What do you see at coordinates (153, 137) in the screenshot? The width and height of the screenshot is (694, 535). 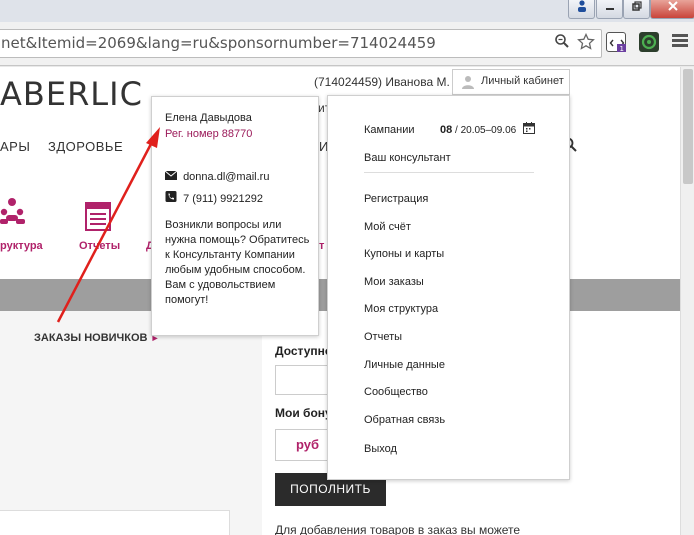 I see `annotation-arrow-head` at bounding box center [153, 137].